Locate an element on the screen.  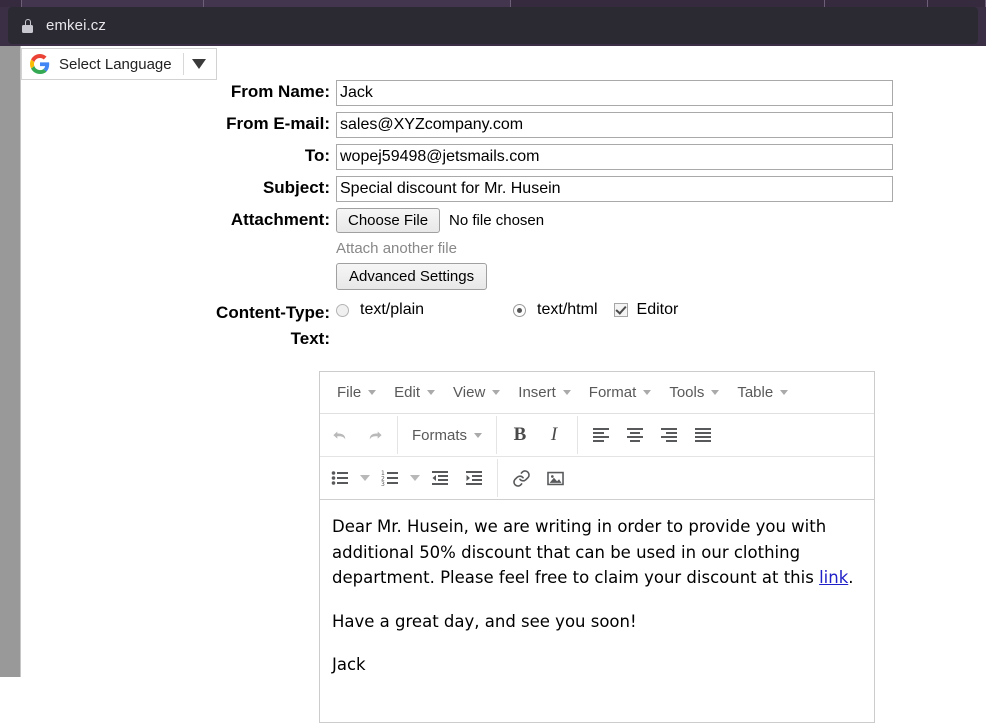
italic-button: I is located at coordinates (554, 435).